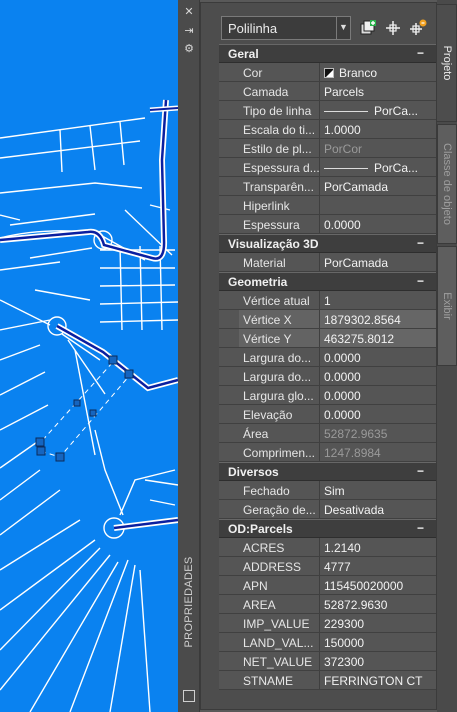 The height and width of the screenshot is (712, 457). I want to click on property-row-camada: Camada Parcels, so click(327, 91).